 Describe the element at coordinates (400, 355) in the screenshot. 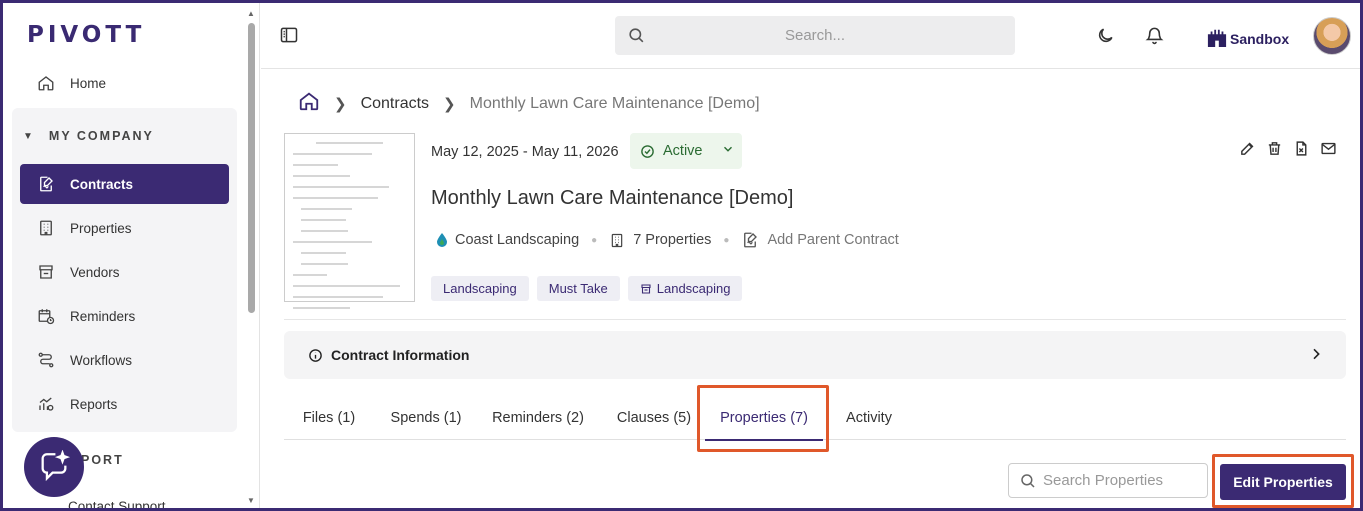

I see `accordion-label: Contract Information` at that location.